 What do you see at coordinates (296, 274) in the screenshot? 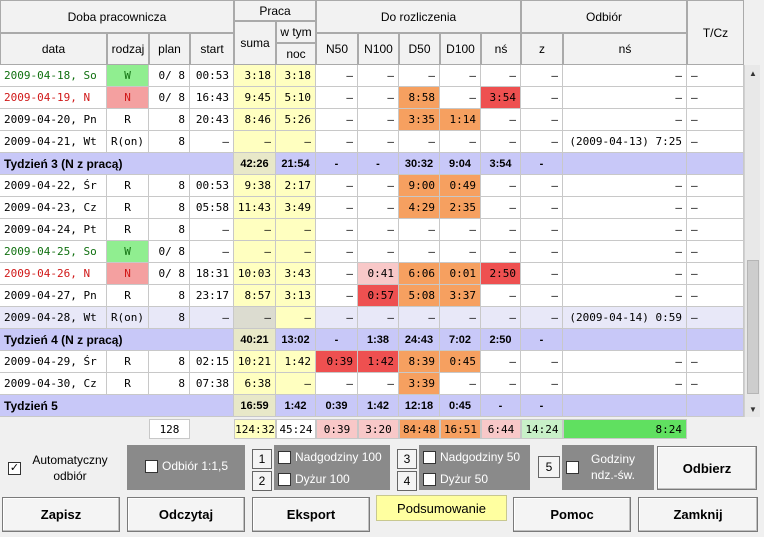
I see `cell-noc: 3:43` at bounding box center [296, 274].